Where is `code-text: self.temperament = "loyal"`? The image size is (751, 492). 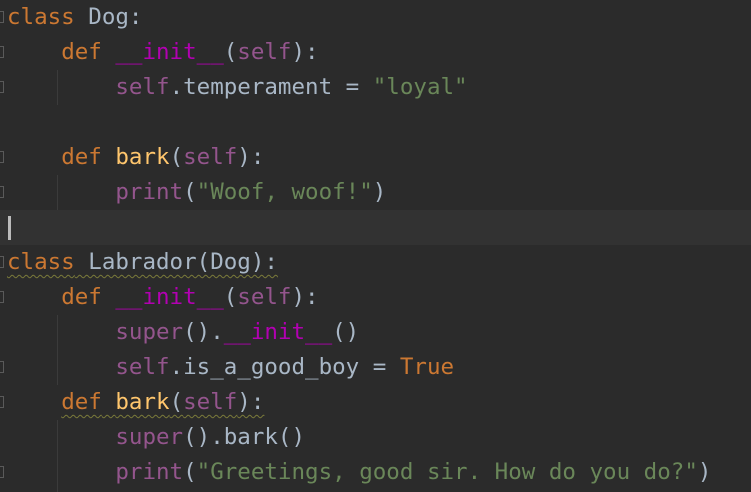 code-text: self.temperament = "loyal" is located at coordinates (237, 87).